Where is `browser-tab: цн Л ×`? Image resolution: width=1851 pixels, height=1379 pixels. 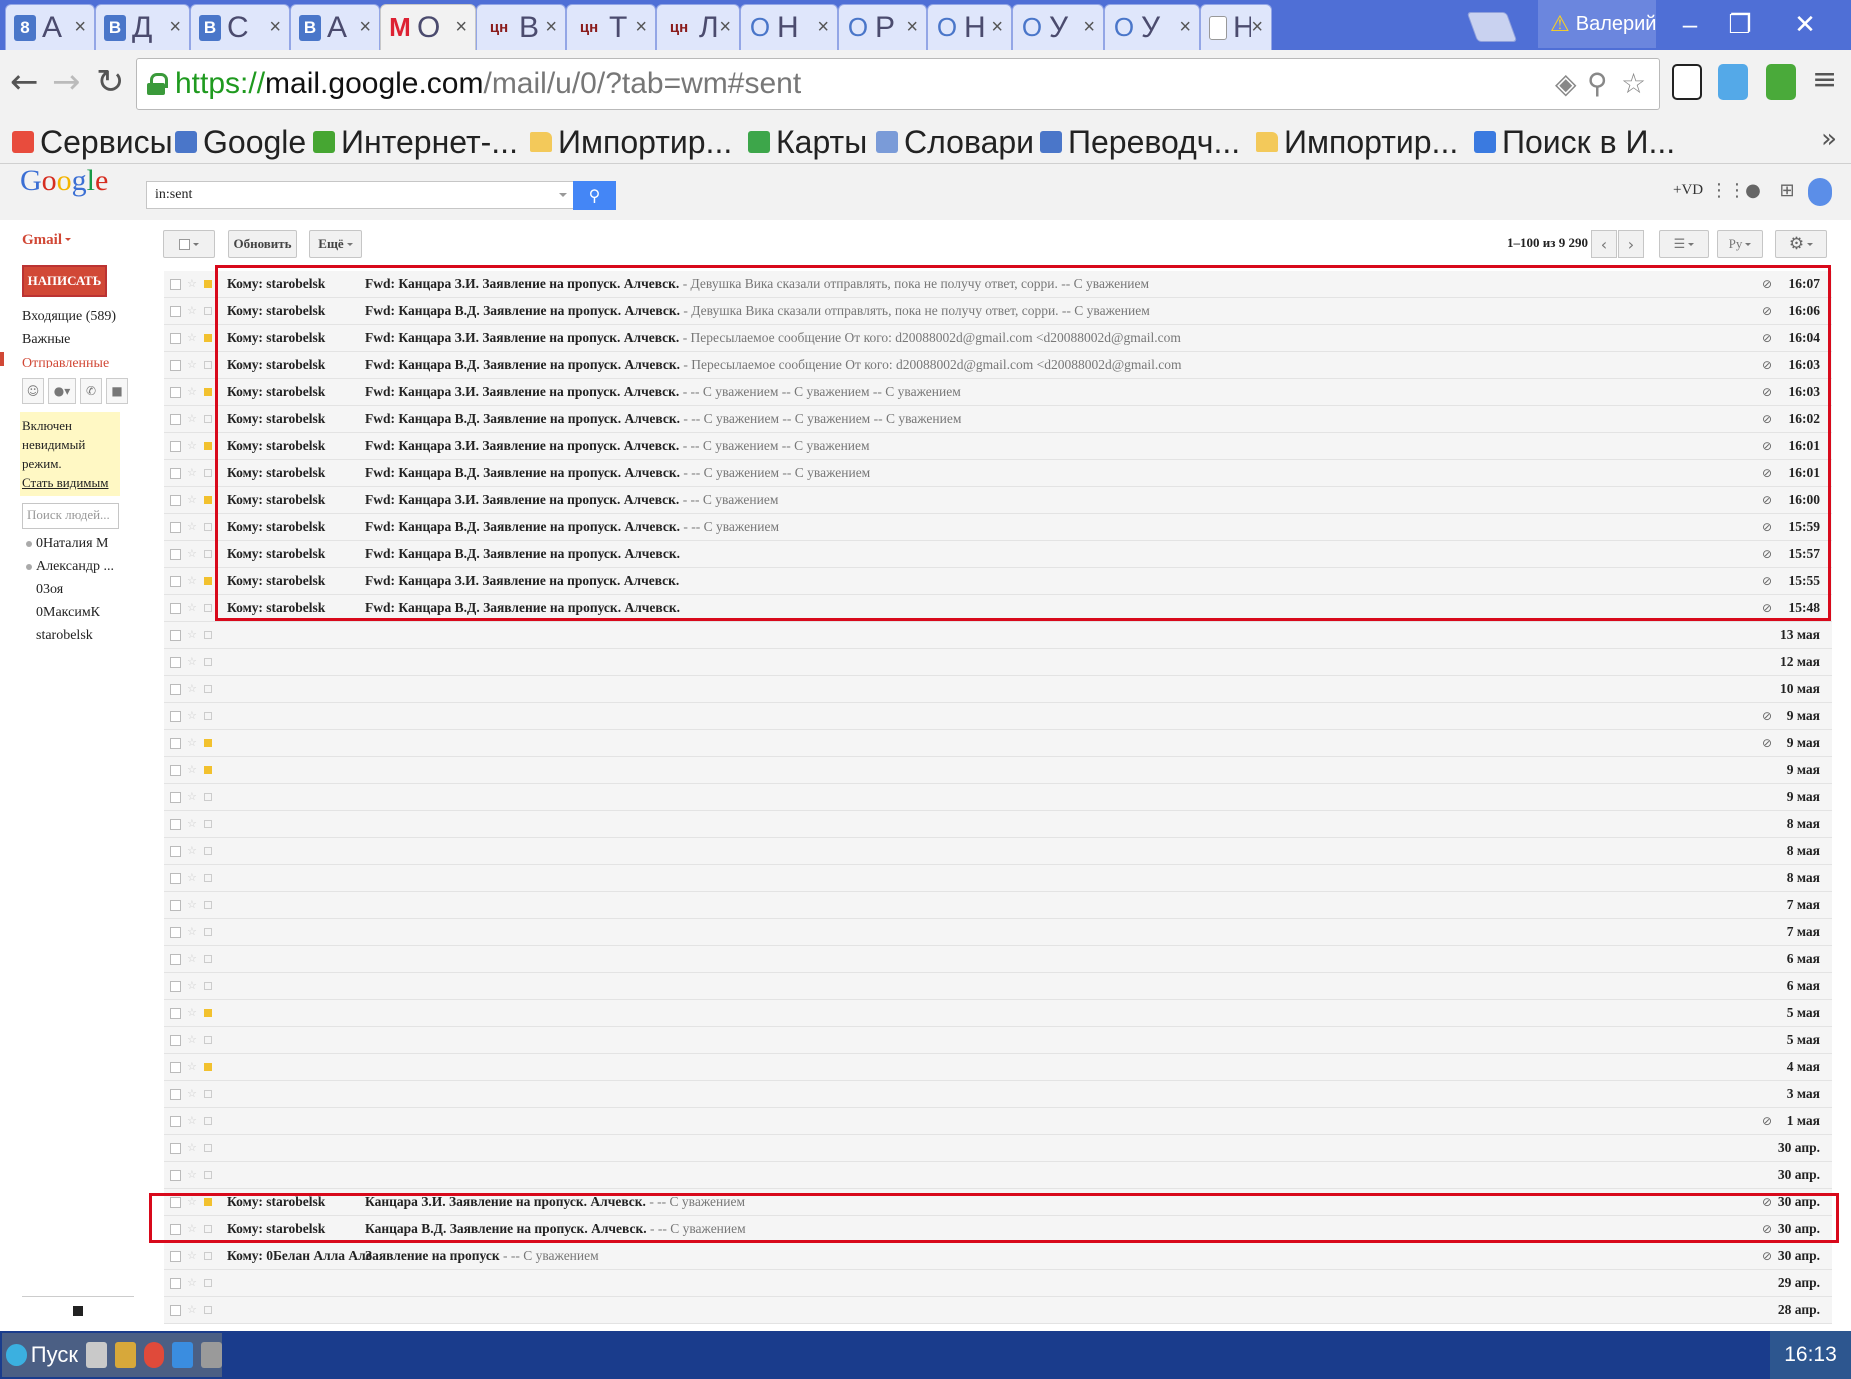
browser-tab: цн Л × is located at coordinates (698, 27).